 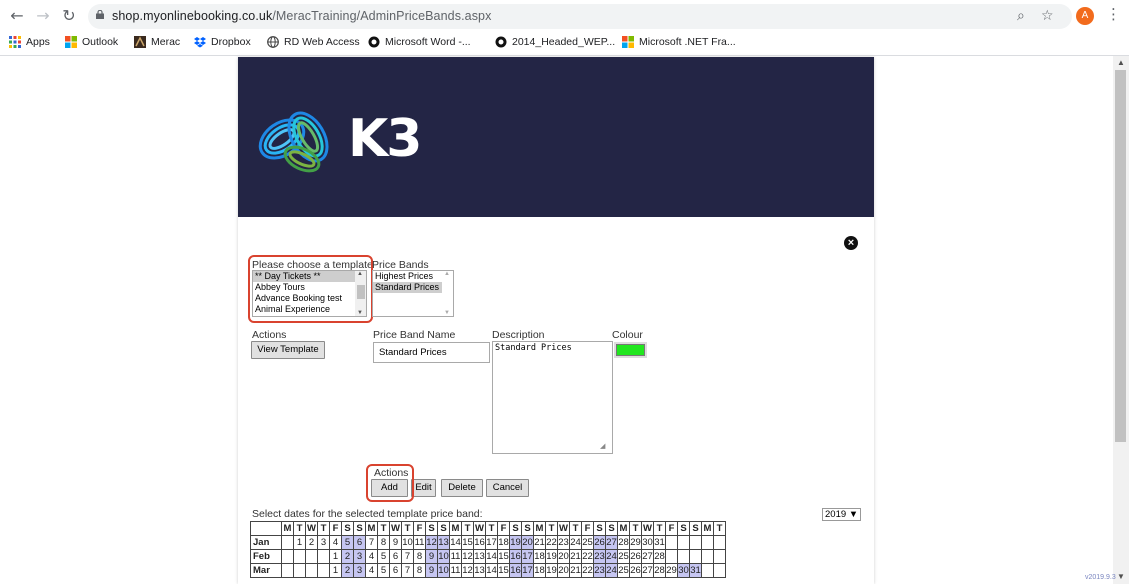 What do you see at coordinates (91, 42) in the screenshot?
I see `bookmark-outlook: Outlook` at bounding box center [91, 42].